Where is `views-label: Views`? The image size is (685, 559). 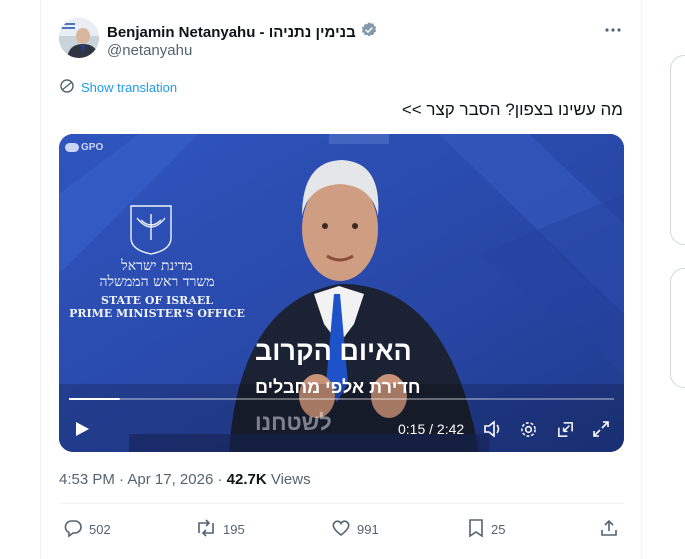 views-label: Views is located at coordinates (290, 479).